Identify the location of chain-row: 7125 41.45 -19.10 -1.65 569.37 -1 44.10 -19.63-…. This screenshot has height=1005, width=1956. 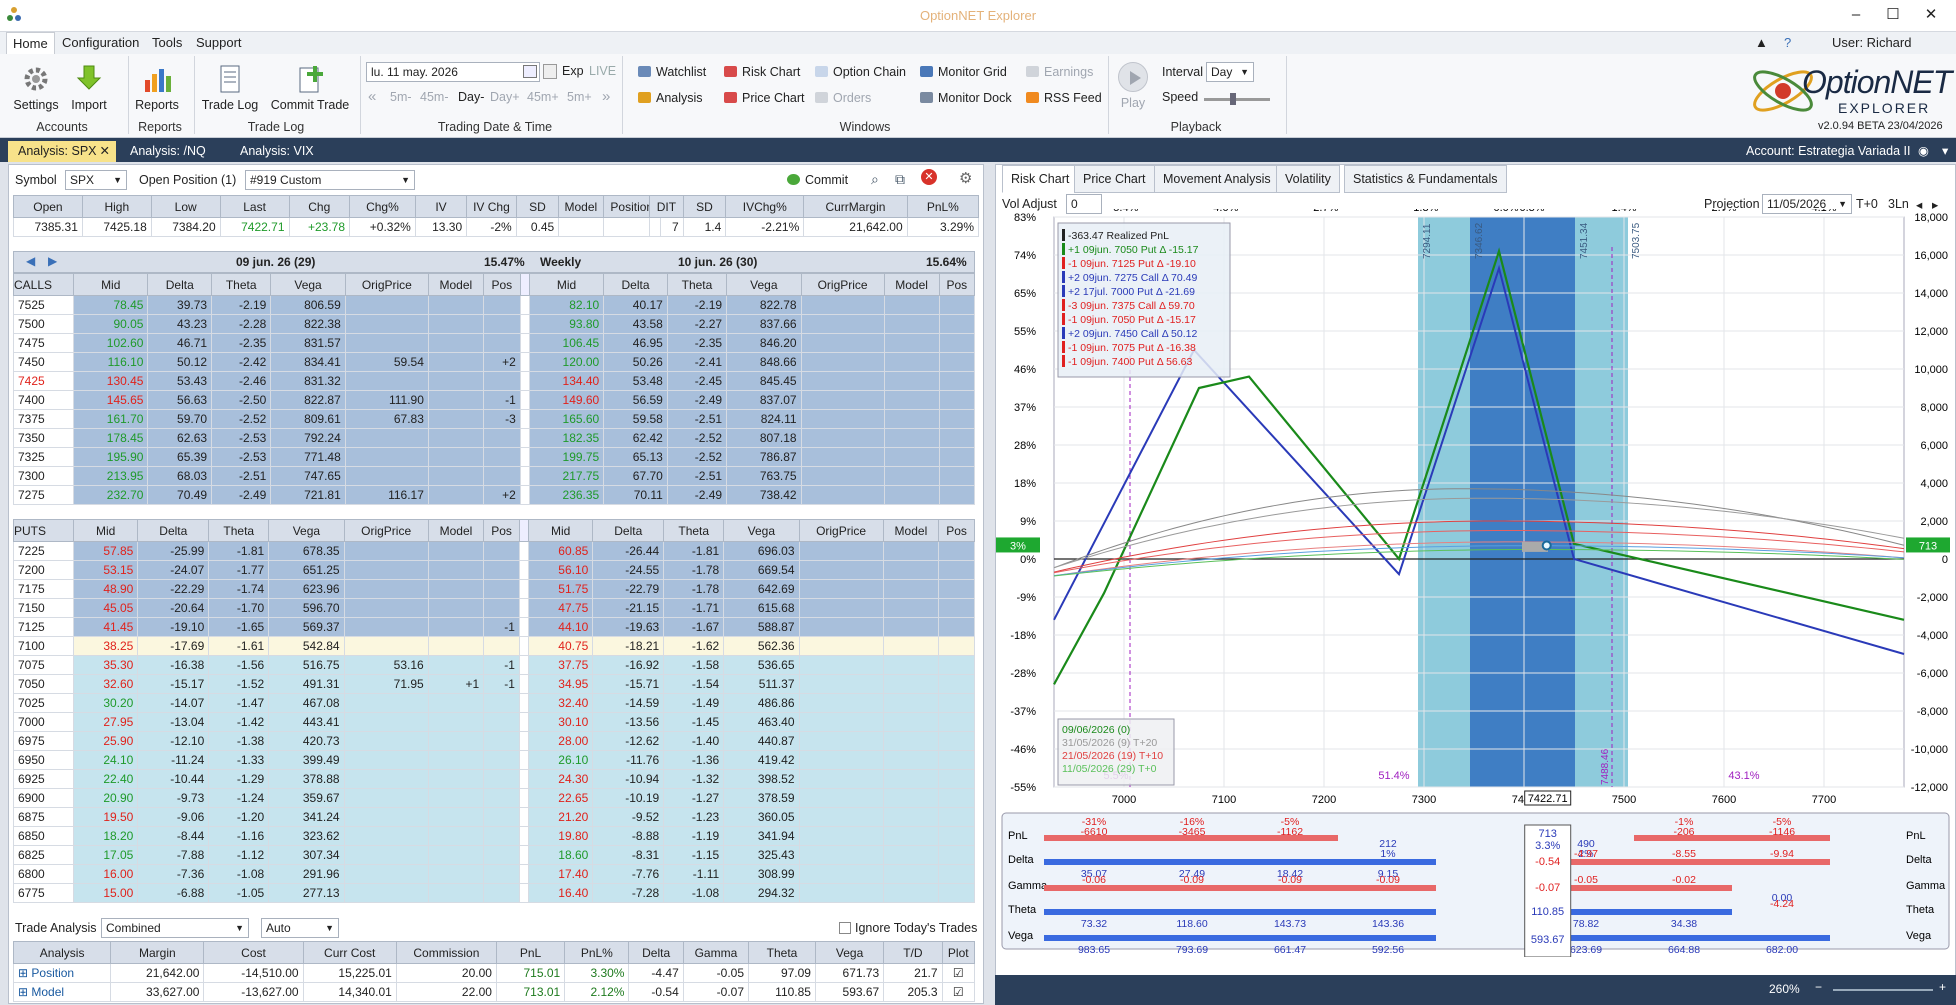
(494, 627).